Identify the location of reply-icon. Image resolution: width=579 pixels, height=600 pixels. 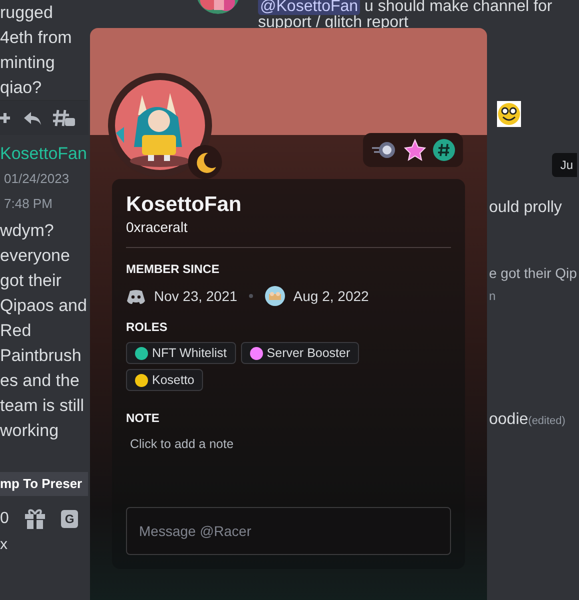
(32, 118).